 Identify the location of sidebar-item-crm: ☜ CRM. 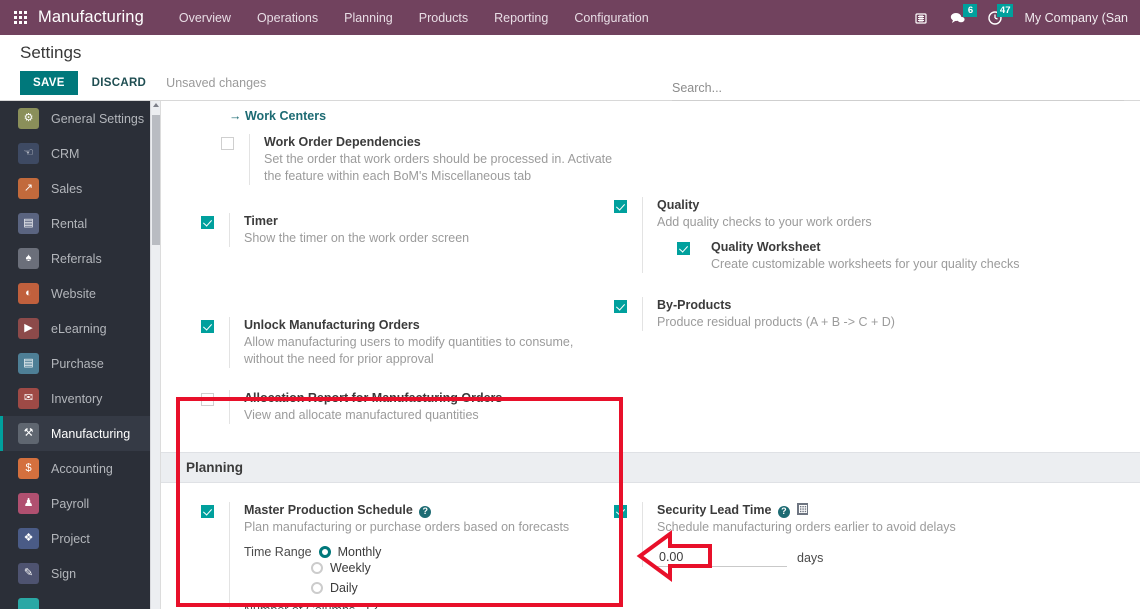
(80, 153).